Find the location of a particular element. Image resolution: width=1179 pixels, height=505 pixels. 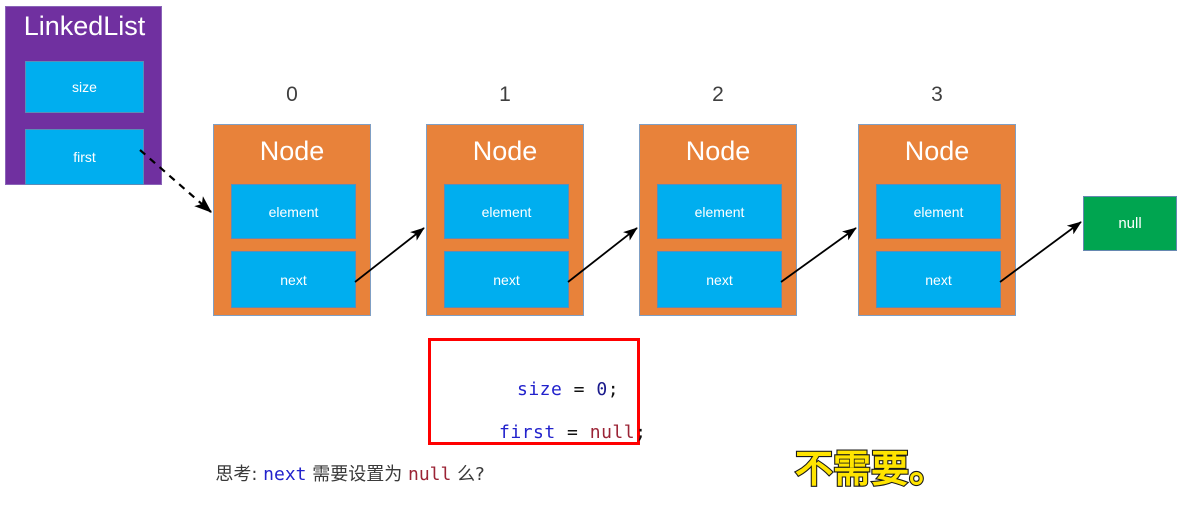

node-index-2: 2 is located at coordinates (718, 94).